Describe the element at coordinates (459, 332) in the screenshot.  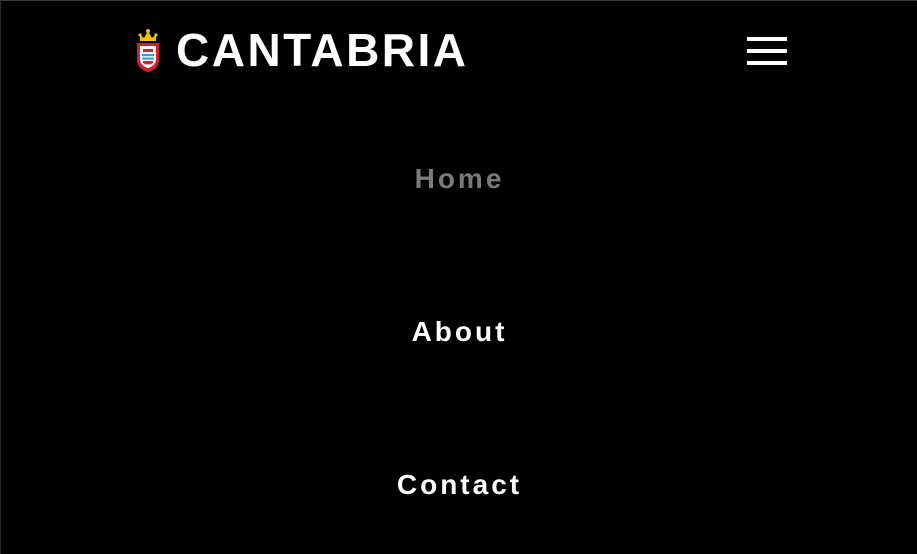
I see `nav-item-about: About` at that location.